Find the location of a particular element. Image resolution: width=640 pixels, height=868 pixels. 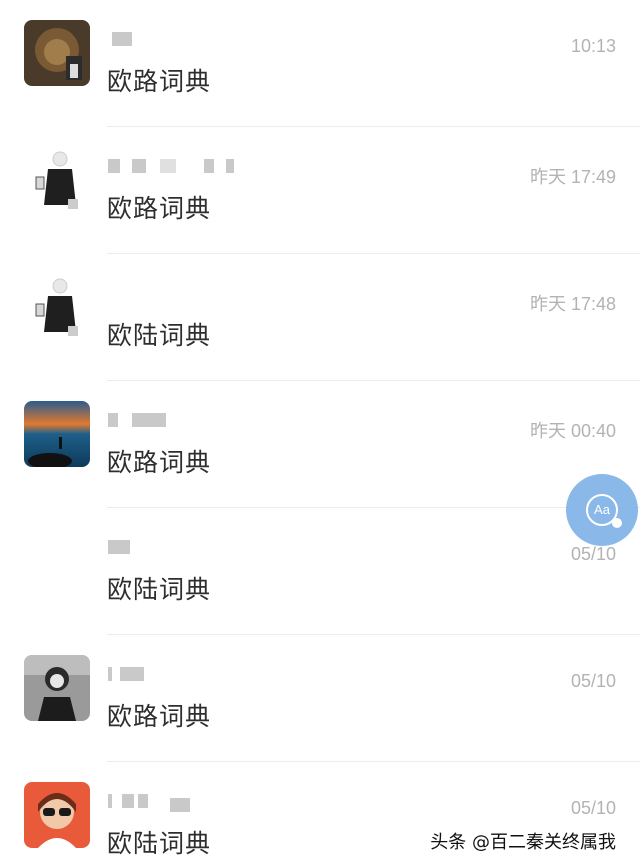

message-time: 昨天 00:40 is located at coordinates (572, 431).